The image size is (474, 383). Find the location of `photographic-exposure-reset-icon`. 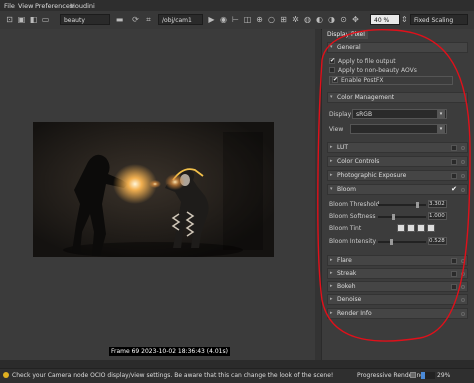

photographic-exposure-reset-icon is located at coordinates (463, 176).